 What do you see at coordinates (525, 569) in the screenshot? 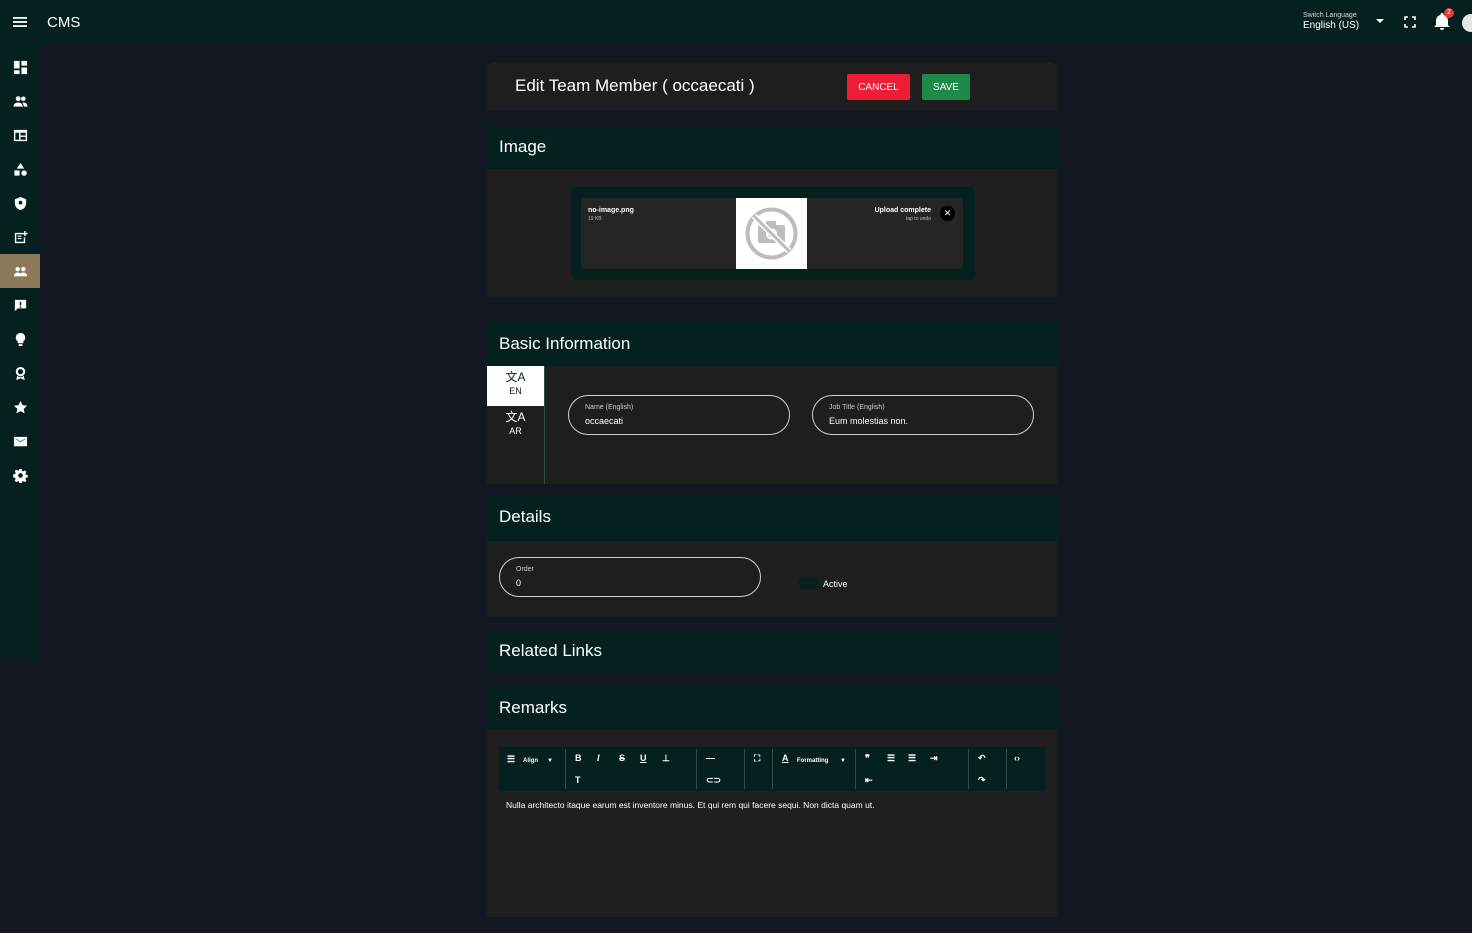
I see `order-field-label: Order` at bounding box center [525, 569].